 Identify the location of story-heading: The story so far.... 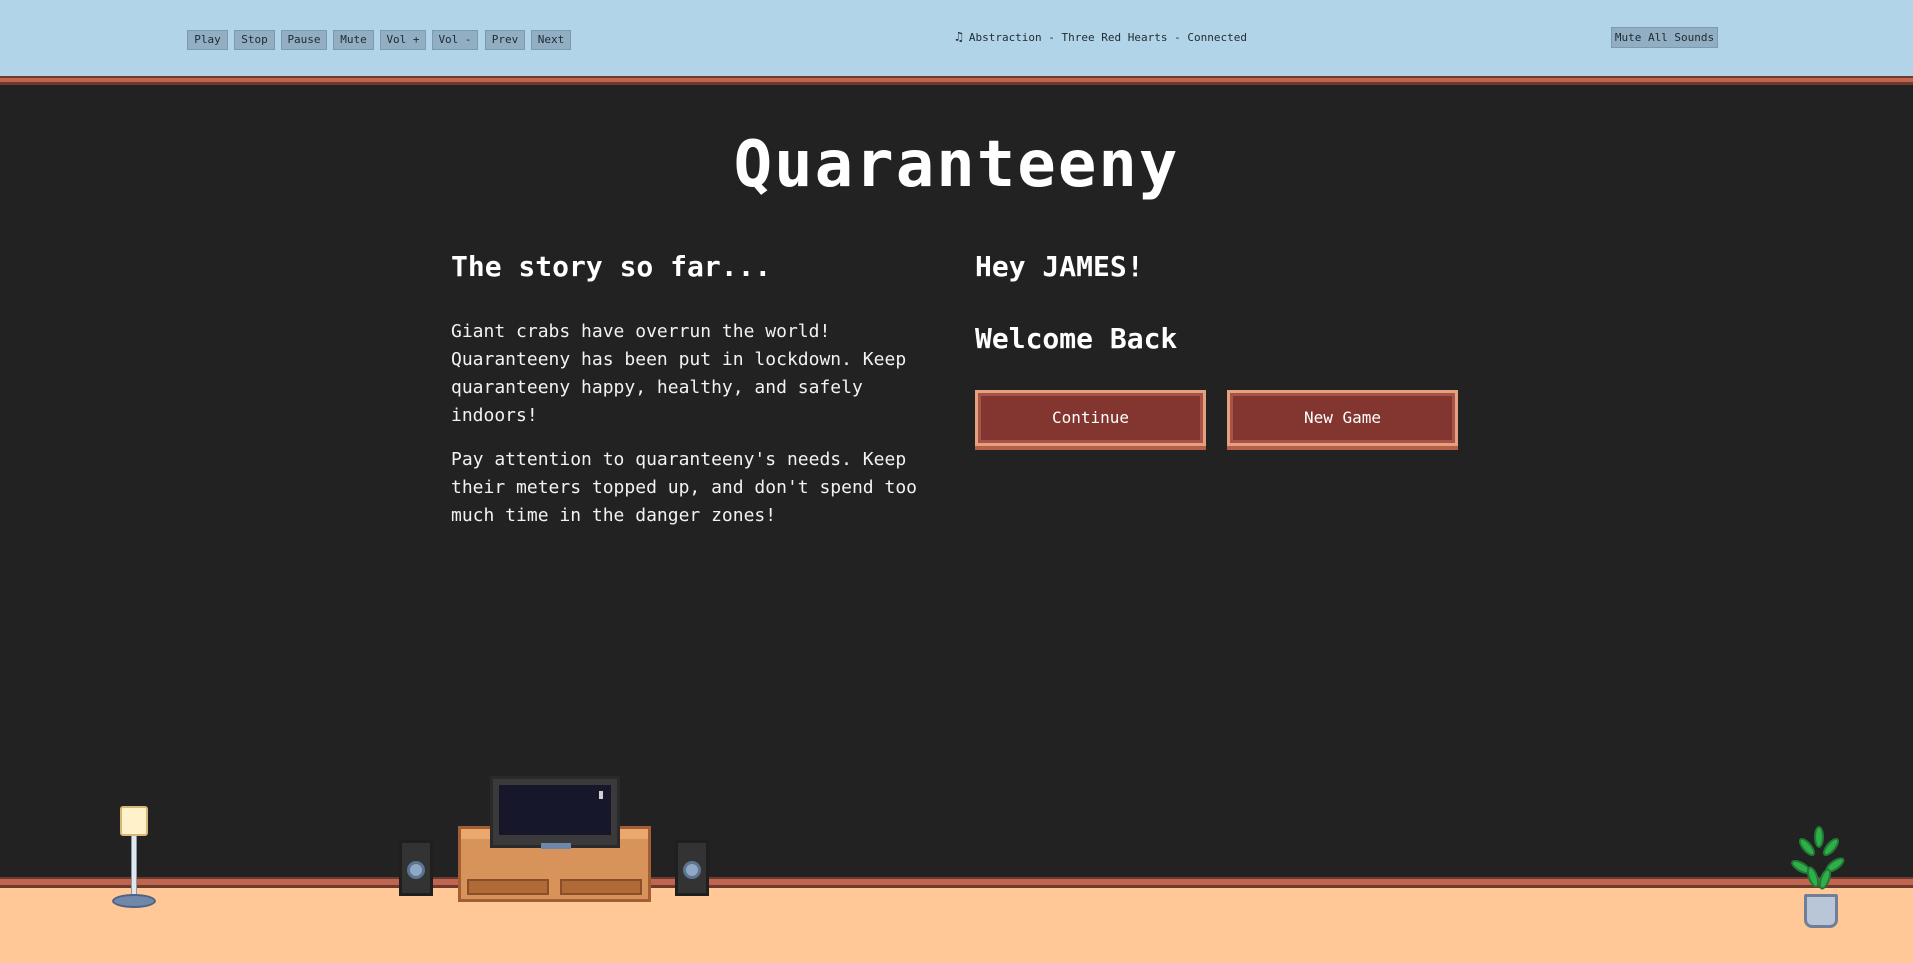
(611, 266).